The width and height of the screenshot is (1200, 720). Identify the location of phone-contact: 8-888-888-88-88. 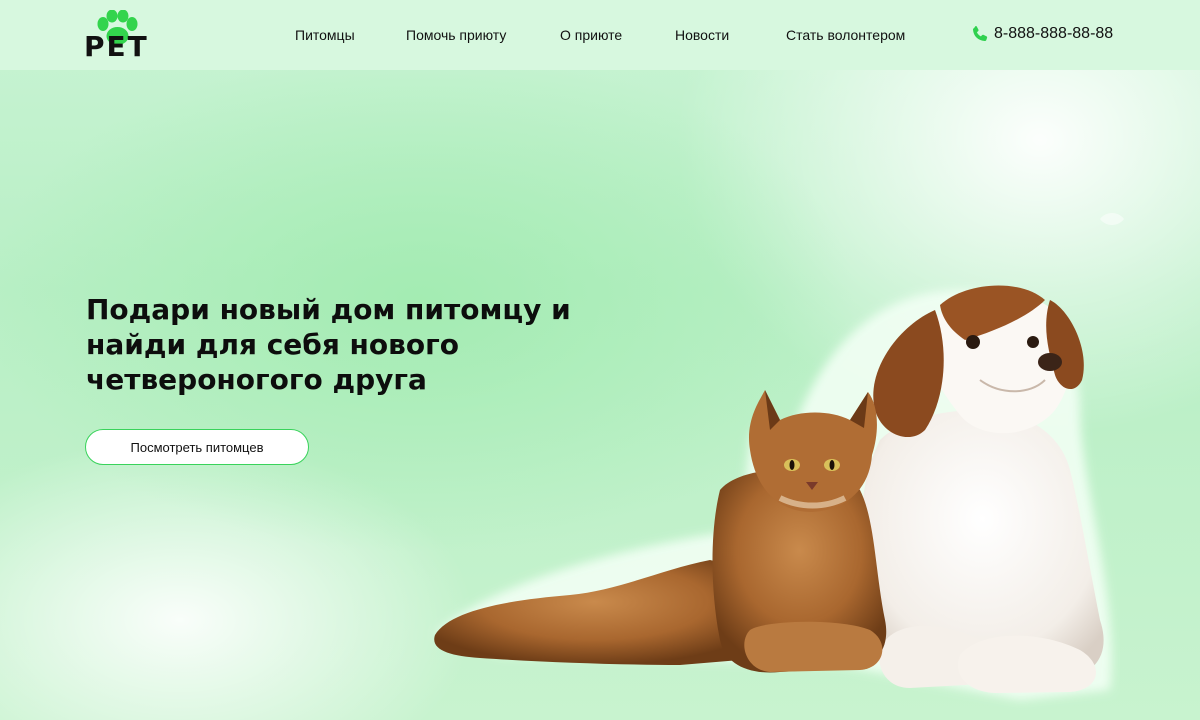
(1041, 34).